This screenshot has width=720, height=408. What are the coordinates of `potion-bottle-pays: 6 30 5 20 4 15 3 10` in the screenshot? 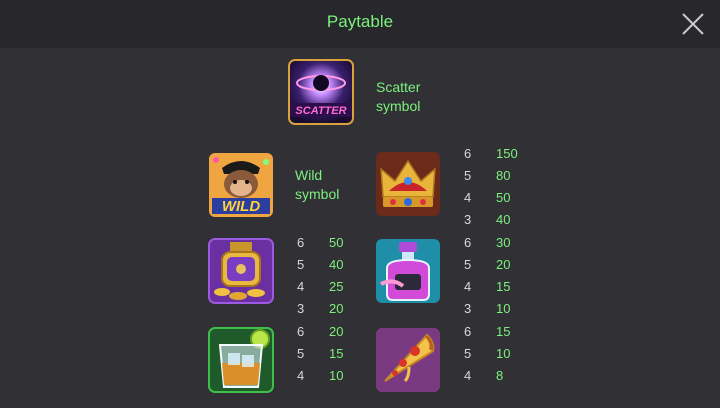 It's located at (487, 275).